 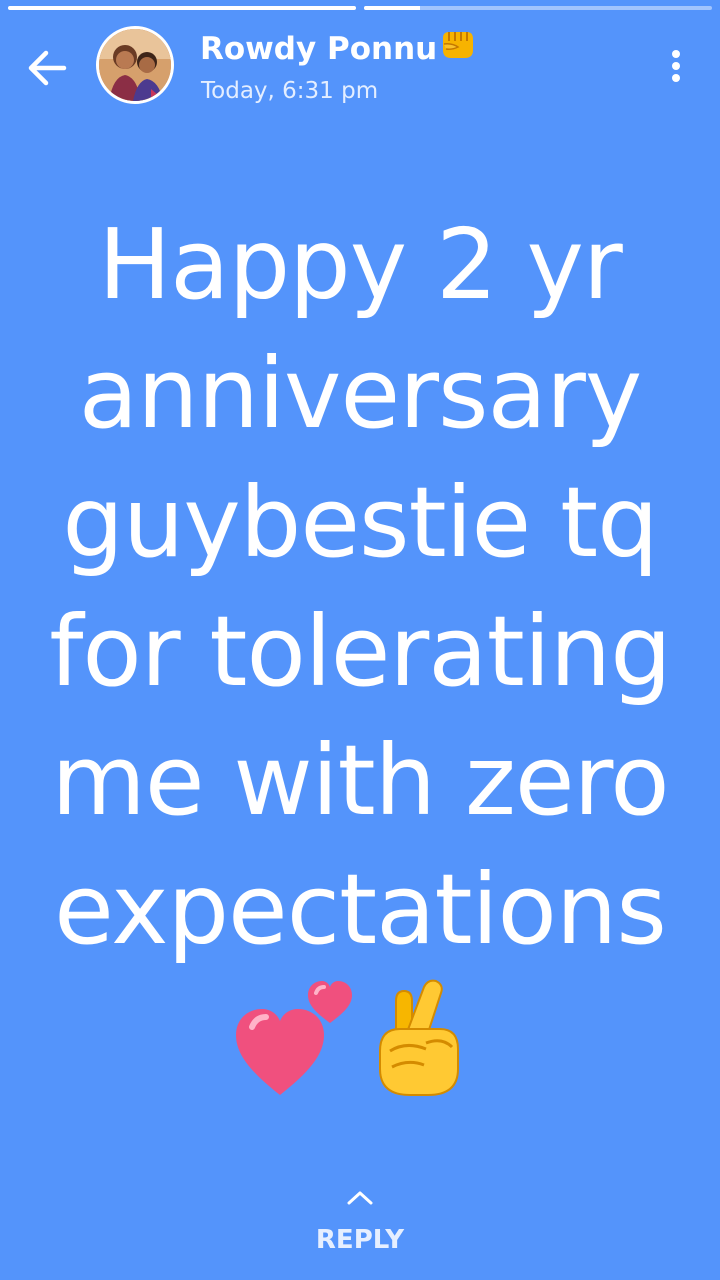 What do you see at coordinates (392, 8) in the screenshot?
I see `progress-segment-current-fill` at bounding box center [392, 8].